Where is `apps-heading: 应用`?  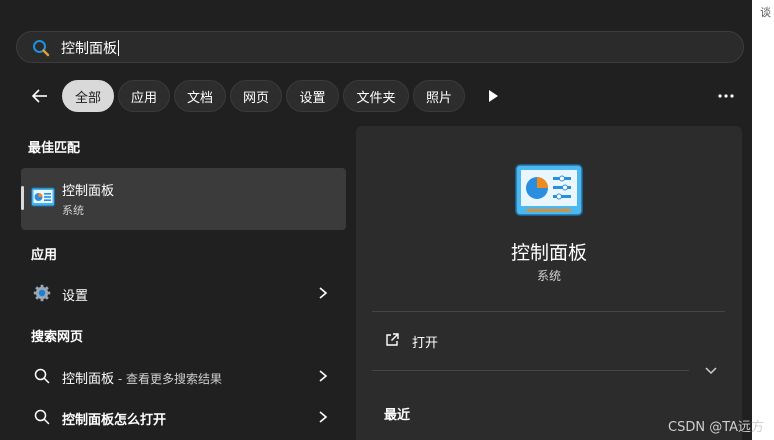
apps-heading: 应用 is located at coordinates (44, 255).